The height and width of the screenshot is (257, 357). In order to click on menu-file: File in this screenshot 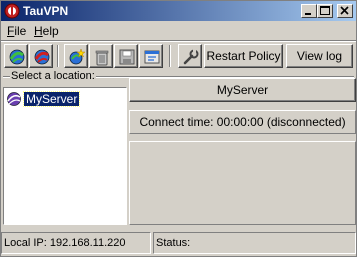, I will do `click(16, 31)`.